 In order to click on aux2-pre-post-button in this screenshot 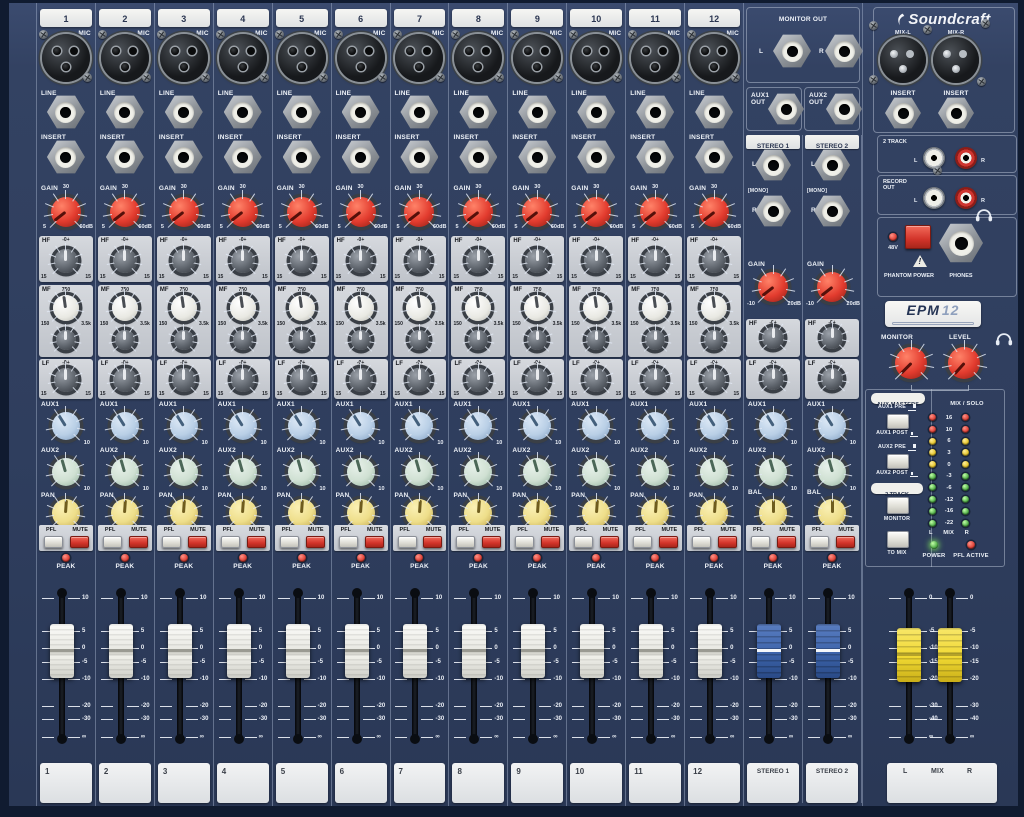, I will do `click(898, 461)`.